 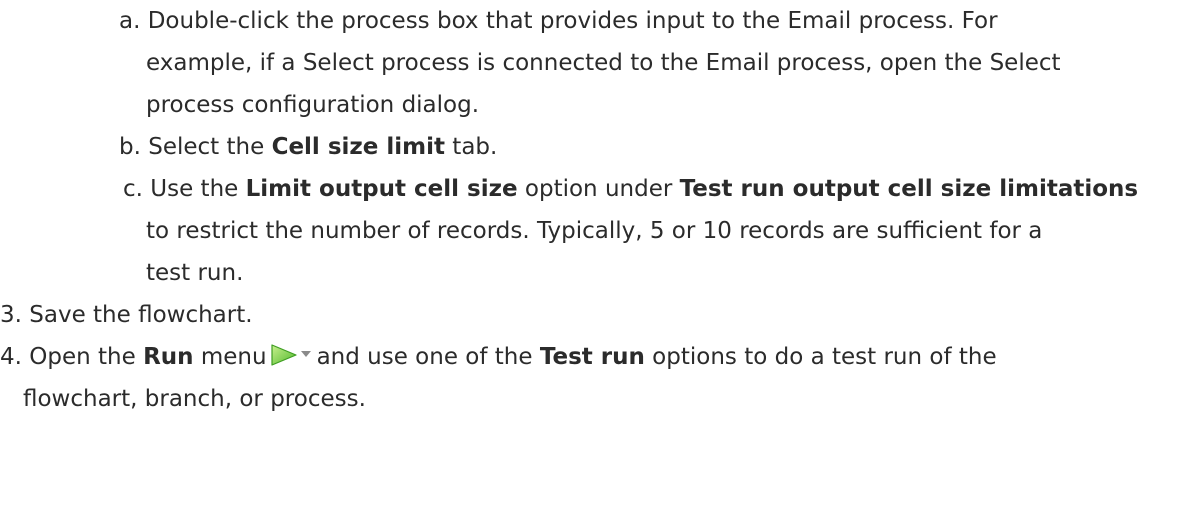 What do you see at coordinates (168, 357) in the screenshot?
I see `run-menu-label: Run` at bounding box center [168, 357].